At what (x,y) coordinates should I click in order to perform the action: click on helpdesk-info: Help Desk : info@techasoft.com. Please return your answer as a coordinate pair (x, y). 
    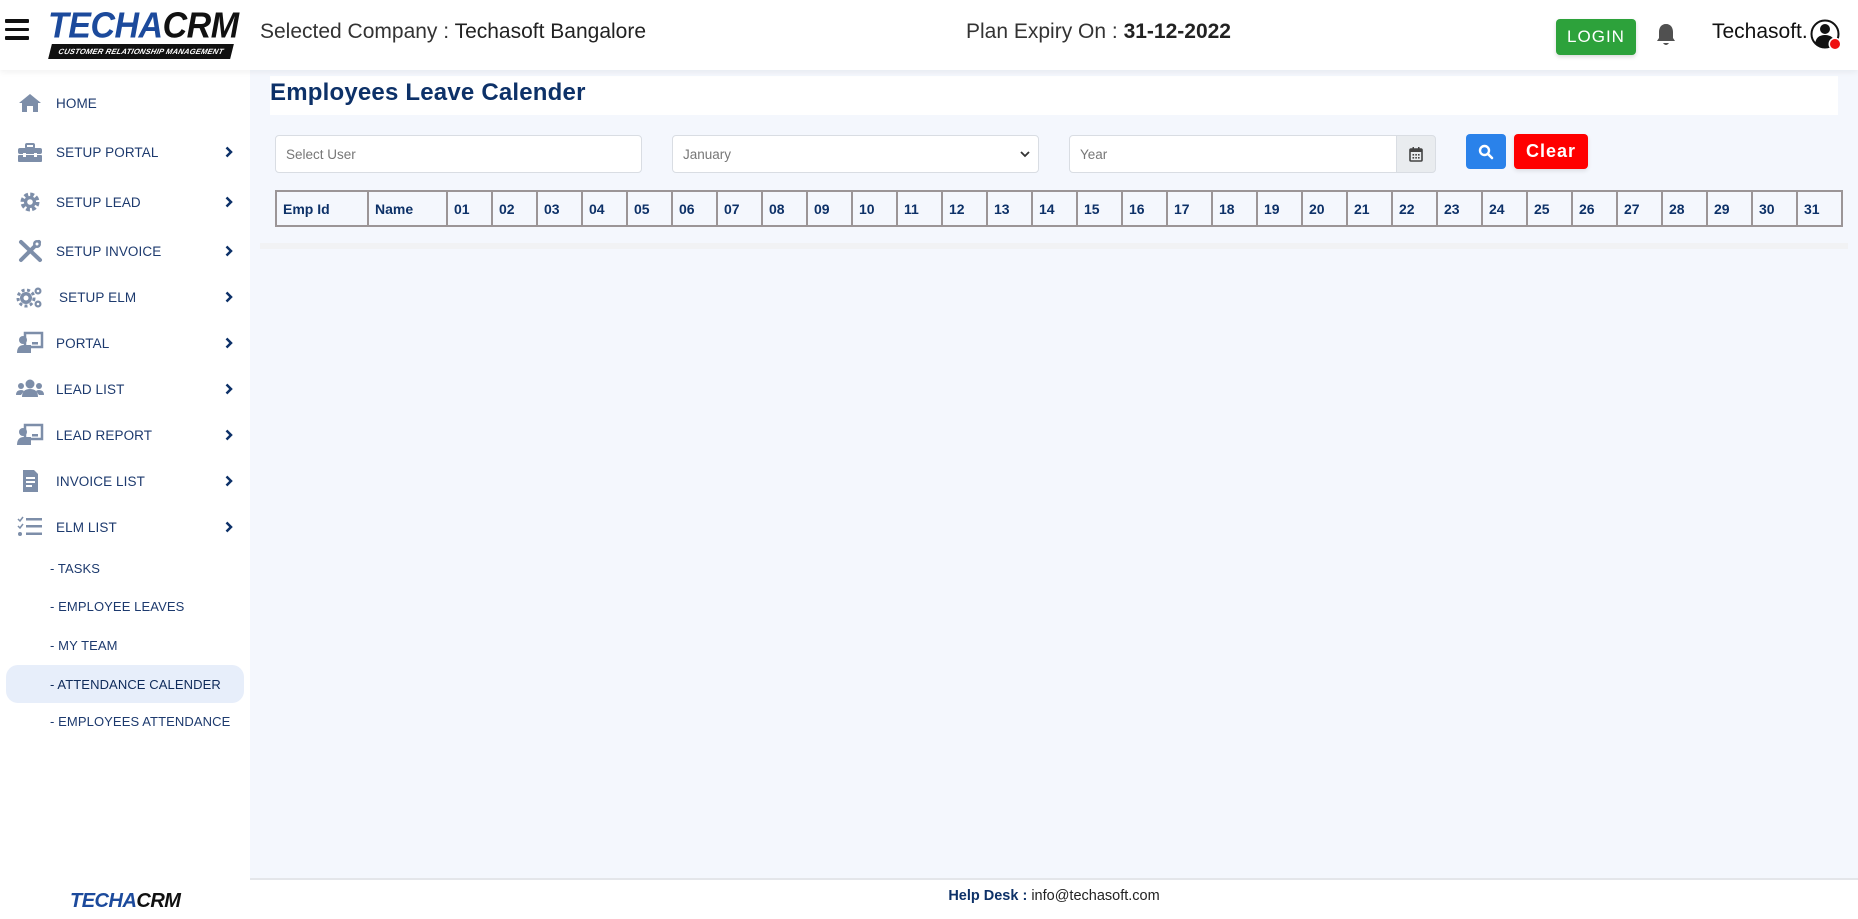
    Looking at the image, I should click on (1054, 896).